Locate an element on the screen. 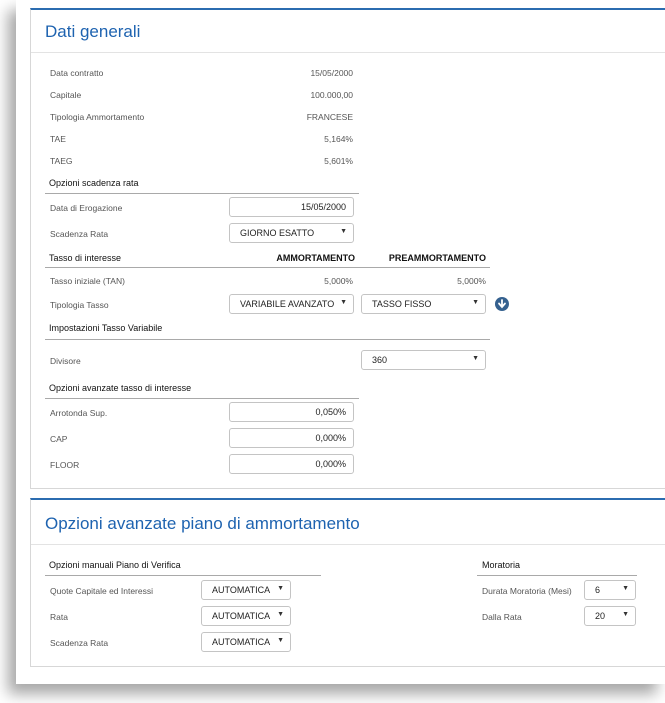  tae-label: TAE is located at coordinates (58, 139).